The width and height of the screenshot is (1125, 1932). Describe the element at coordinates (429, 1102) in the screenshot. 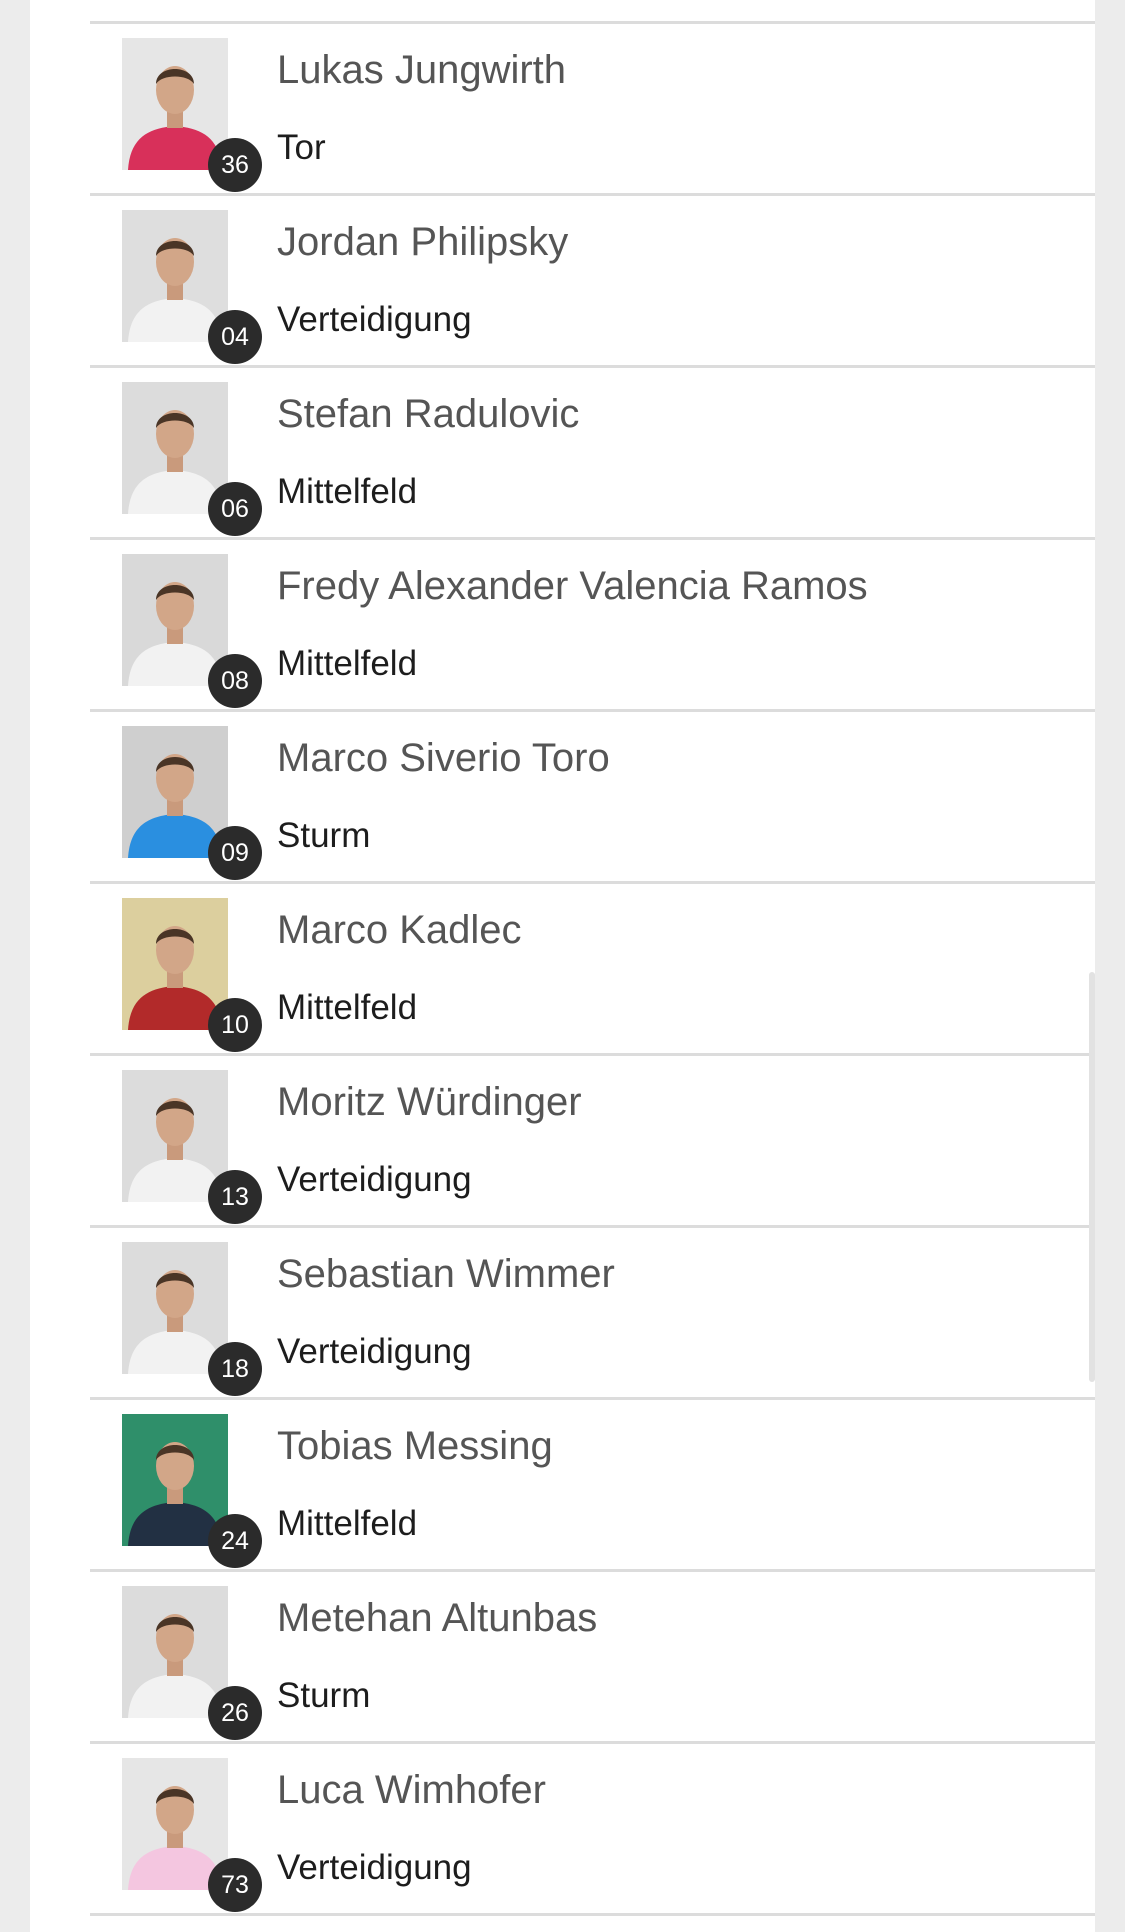

I see `player-name: Moritz Würdinger` at that location.